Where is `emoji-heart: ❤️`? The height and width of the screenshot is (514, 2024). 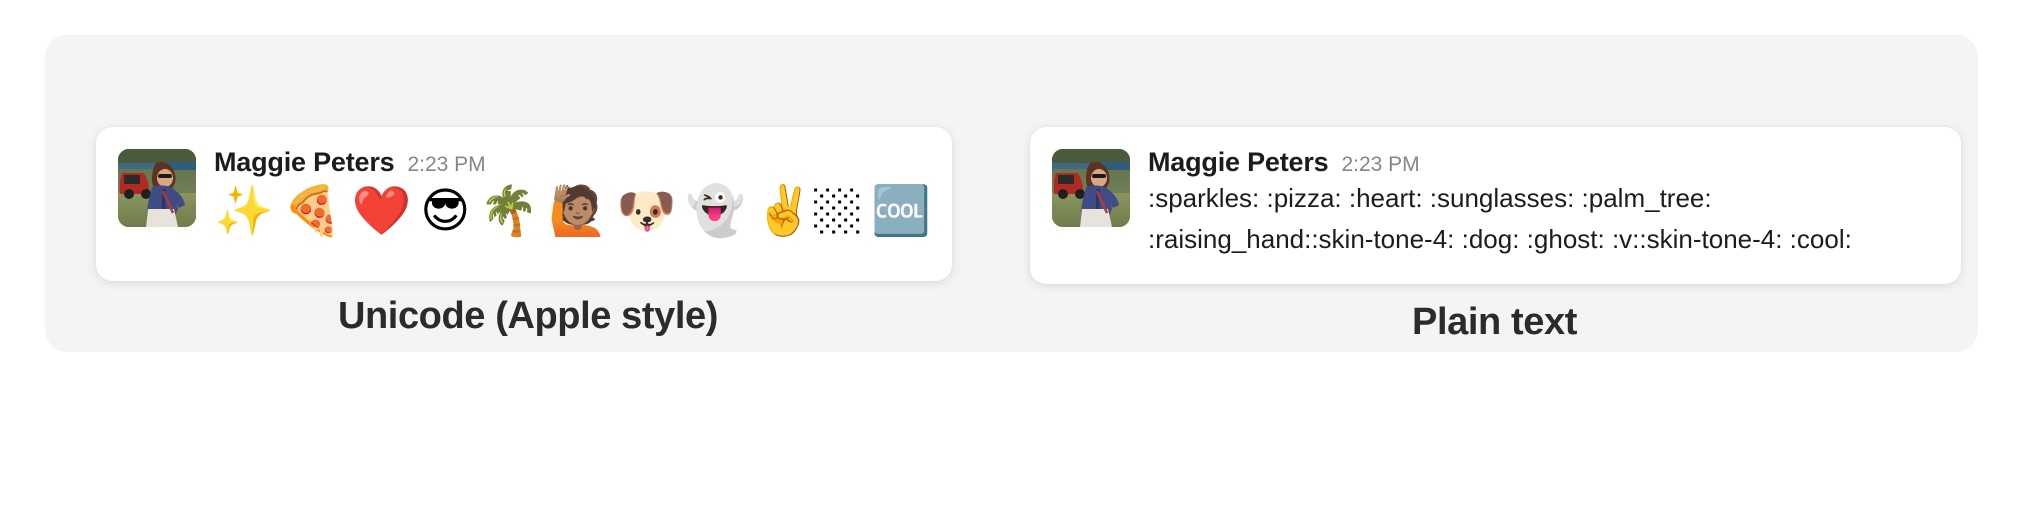 emoji-heart: ❤️ is located at coordinates (381, 211).